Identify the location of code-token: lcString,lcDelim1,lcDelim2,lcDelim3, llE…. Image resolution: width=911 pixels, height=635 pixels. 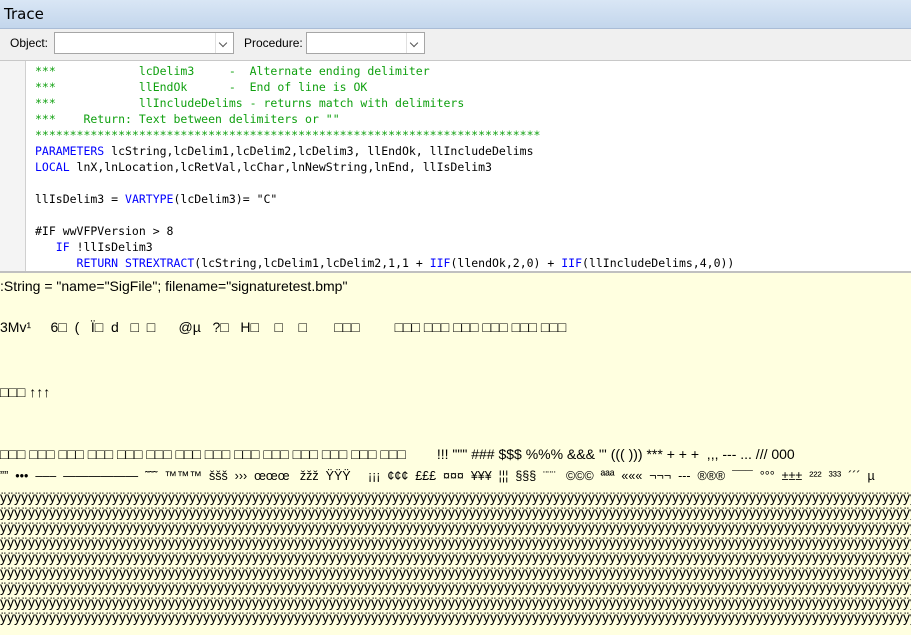
(319, 151).